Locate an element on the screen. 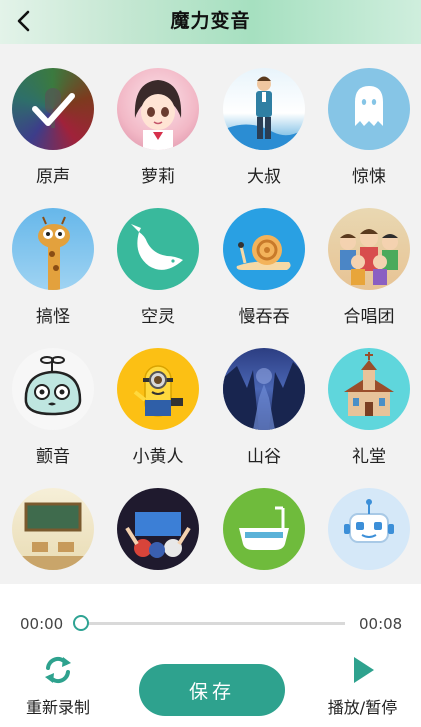 Image resolution: width=421 pixels, height=727 pixels. choir-icon is located at coordinates (369, 249).